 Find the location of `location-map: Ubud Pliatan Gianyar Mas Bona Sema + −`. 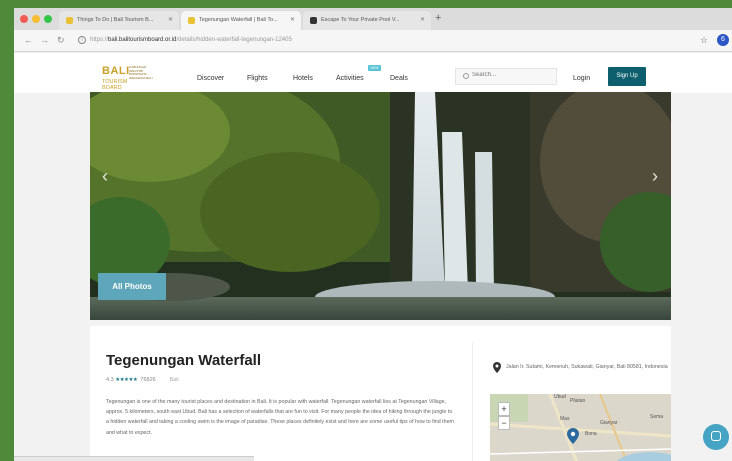

location-map: Ubud Pliatan Gianyar Mas Bona Sema + − is located at coordinates (580, 427).